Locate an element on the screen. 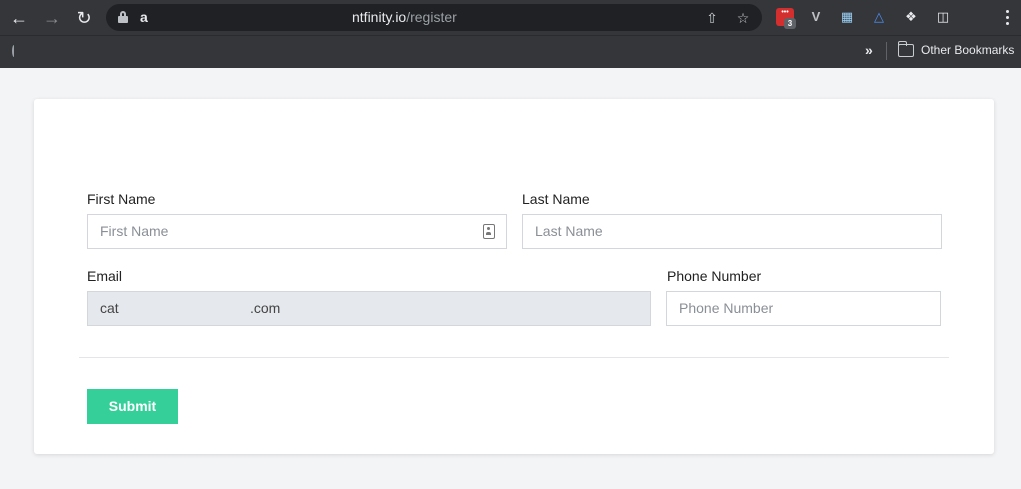 This screenshot has height=489, width=1021. last-name-label: Last Name is located at coordinates (556, 199).